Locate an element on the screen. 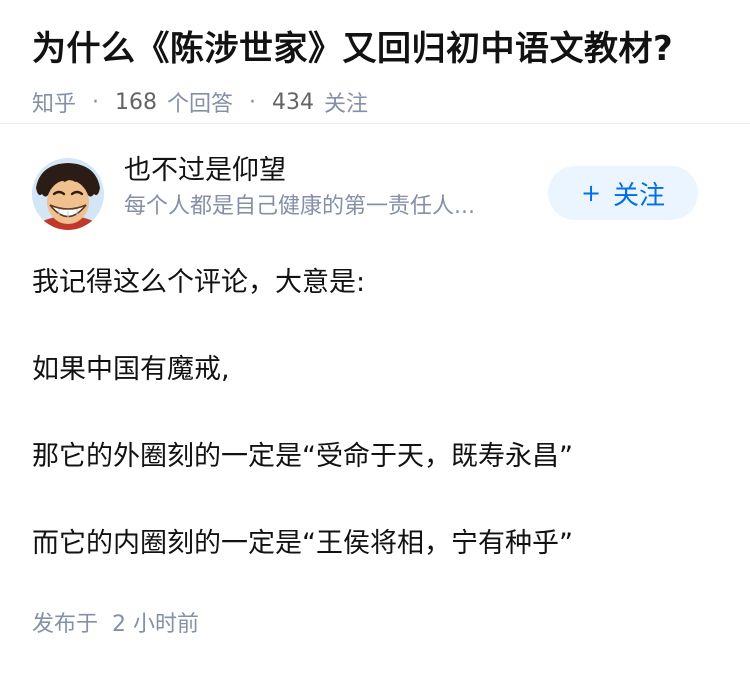  follow-button-label: 关注 is located at coordinates (639, 195).